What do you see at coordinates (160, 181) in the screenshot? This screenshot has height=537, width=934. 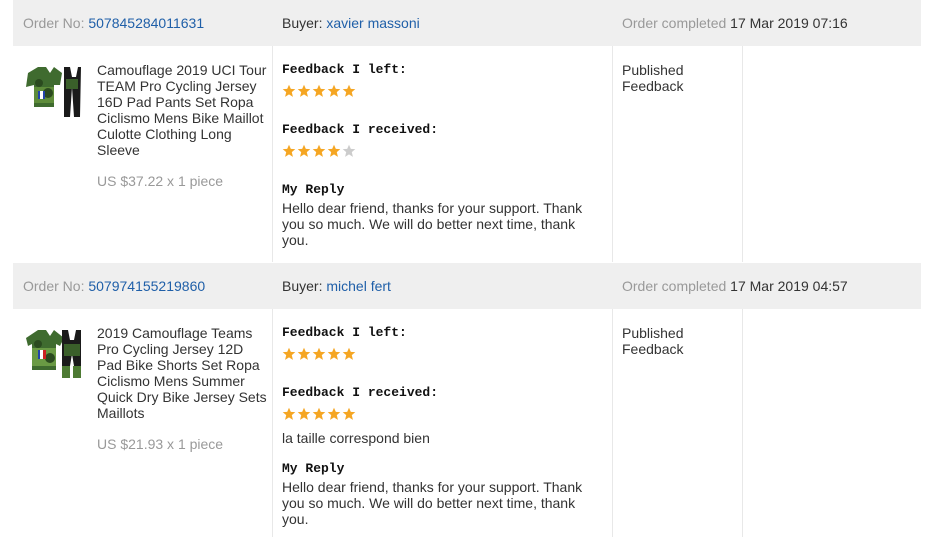 I see `product-price: US $37.22 x 1 piece` at bounding box center [160, 181].